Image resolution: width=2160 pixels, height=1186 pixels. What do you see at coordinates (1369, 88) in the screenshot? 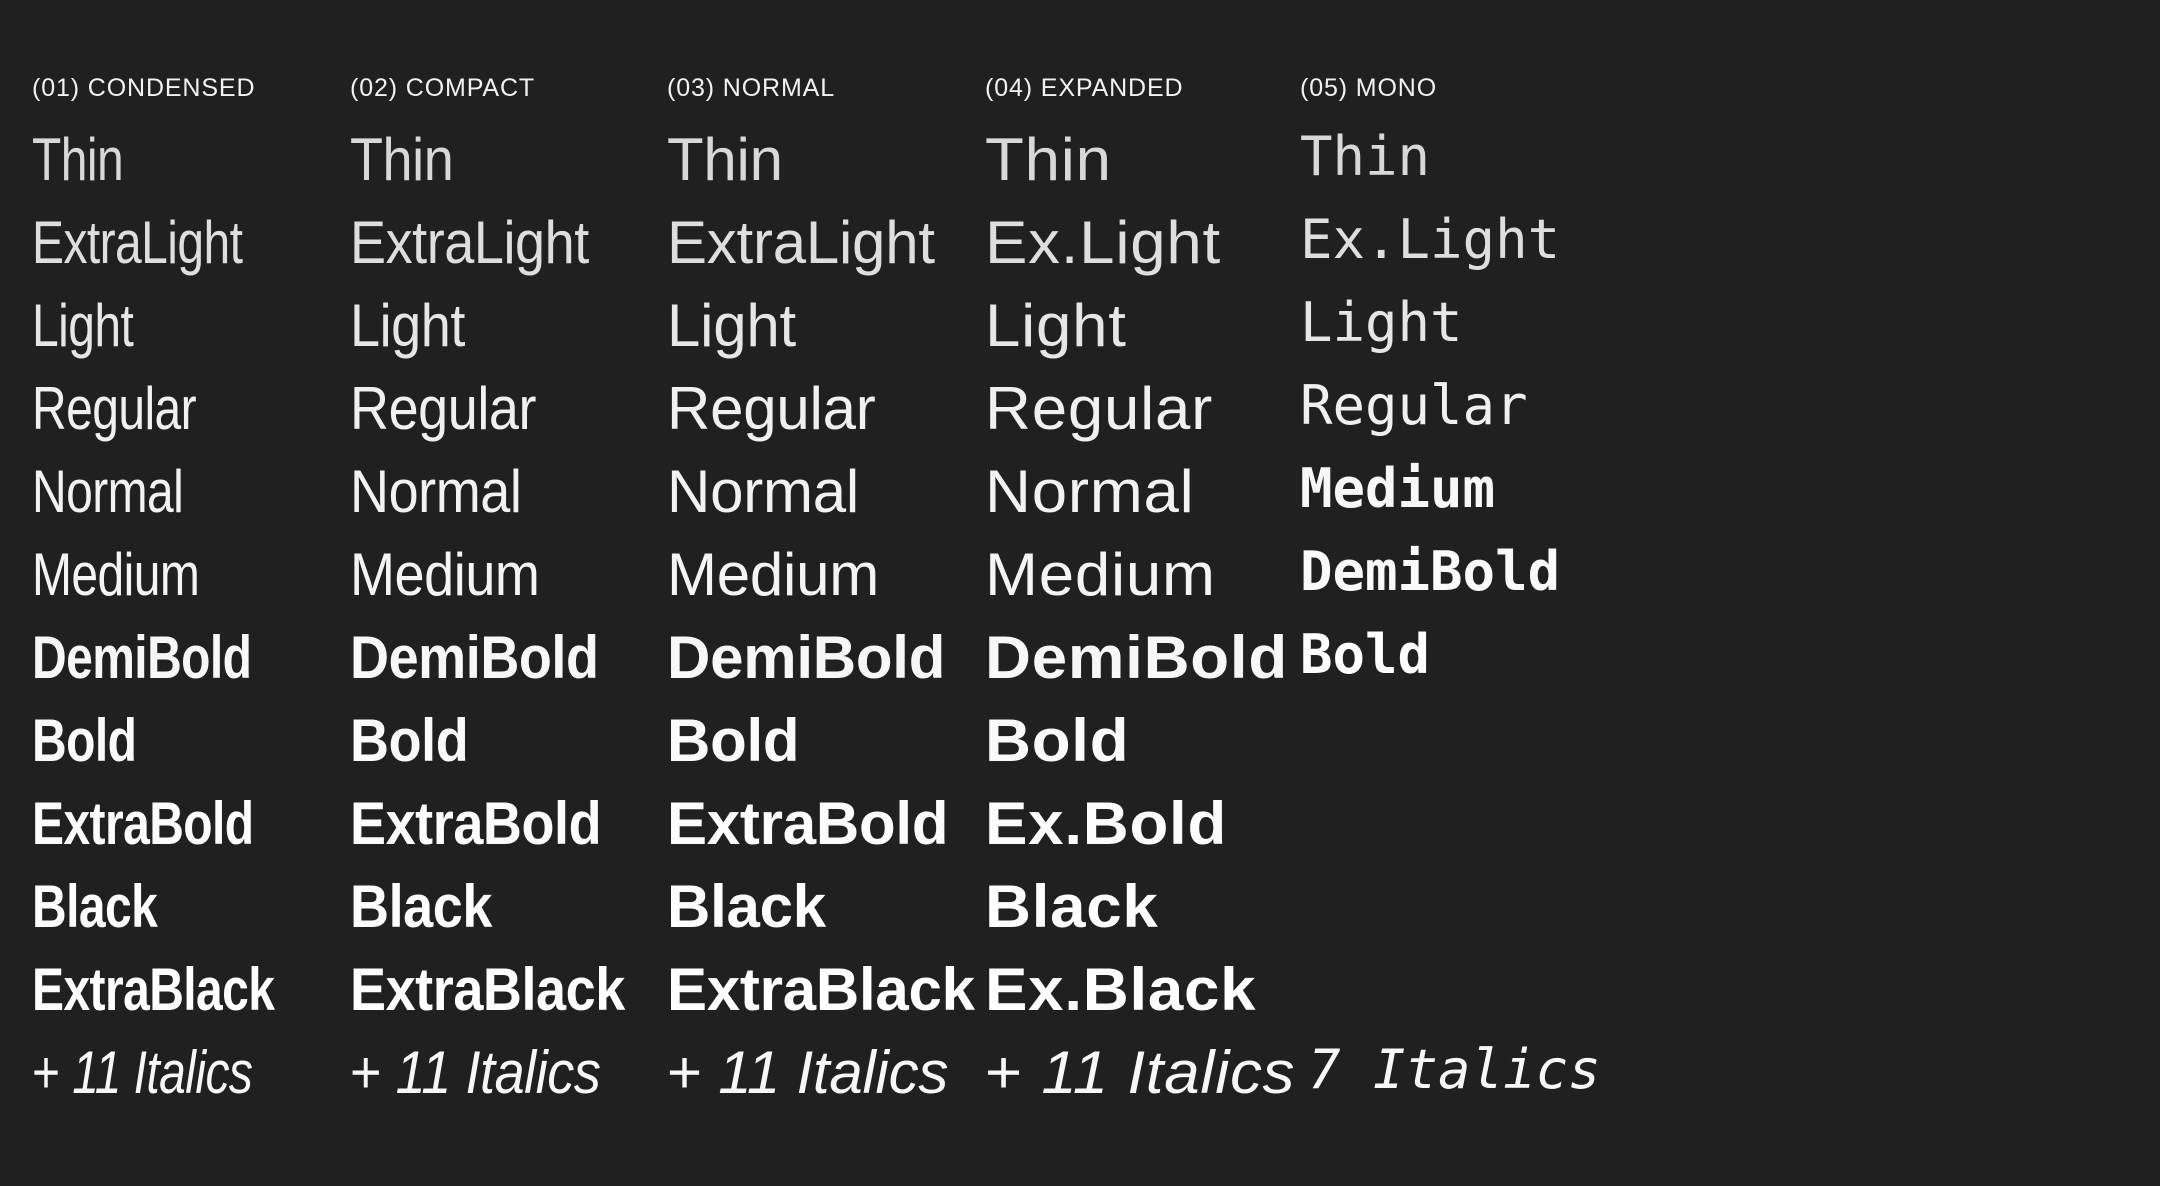
I see `column-header-mono: (05) MONO` at bounding box center [1369, 88].